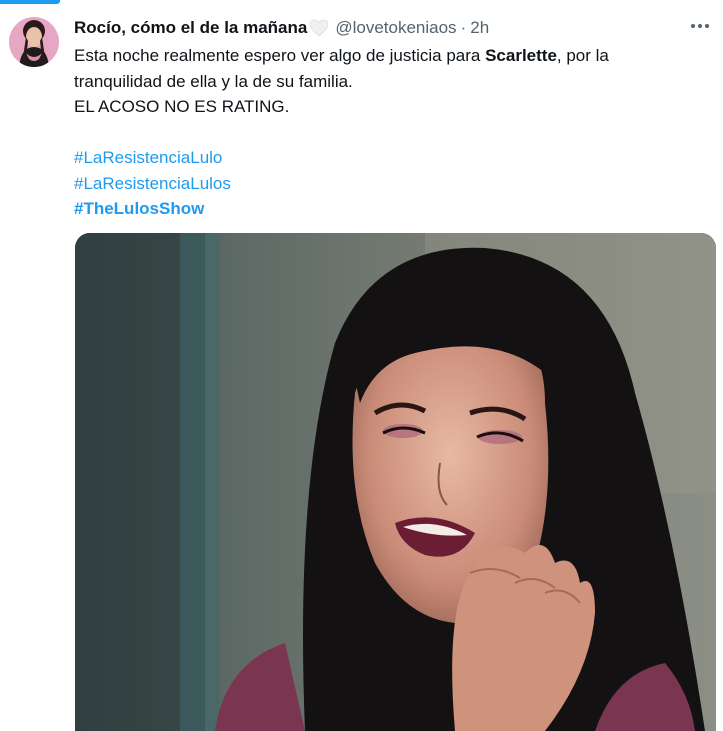 The width and height of the screenshot is (723, 731). I want to click on author-display-name: Rocío, cómo el de la mañana, so click(190, 28).